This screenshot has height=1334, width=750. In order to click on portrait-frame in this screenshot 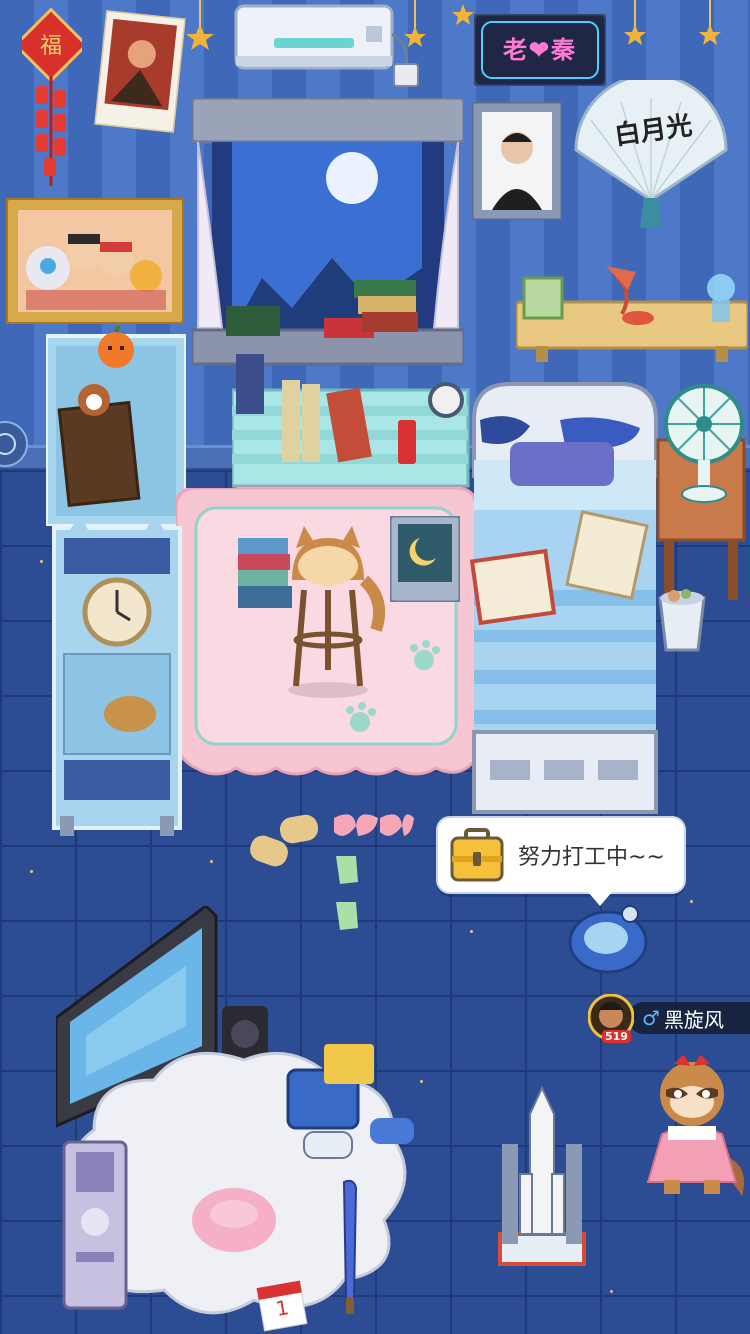, I will do `click(517, 161)`.